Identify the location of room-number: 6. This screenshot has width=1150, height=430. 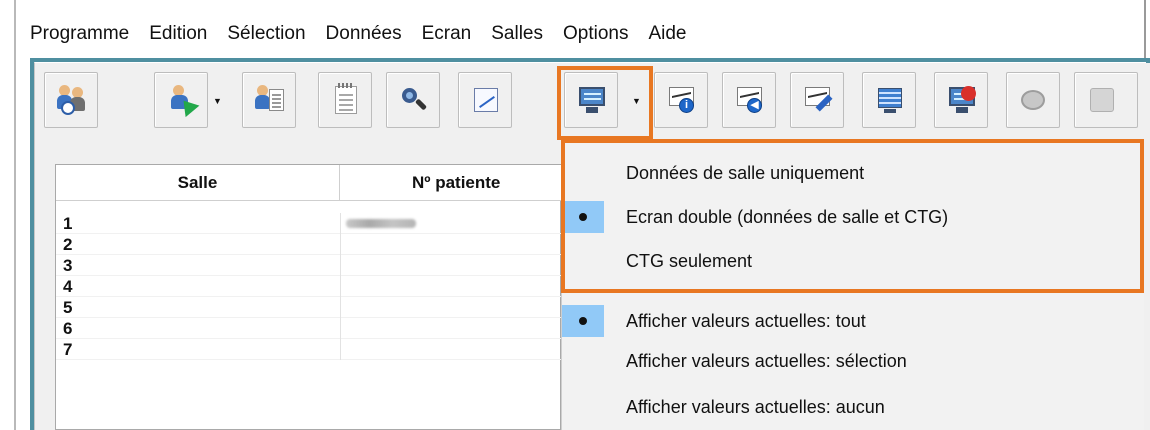
(68, 328).